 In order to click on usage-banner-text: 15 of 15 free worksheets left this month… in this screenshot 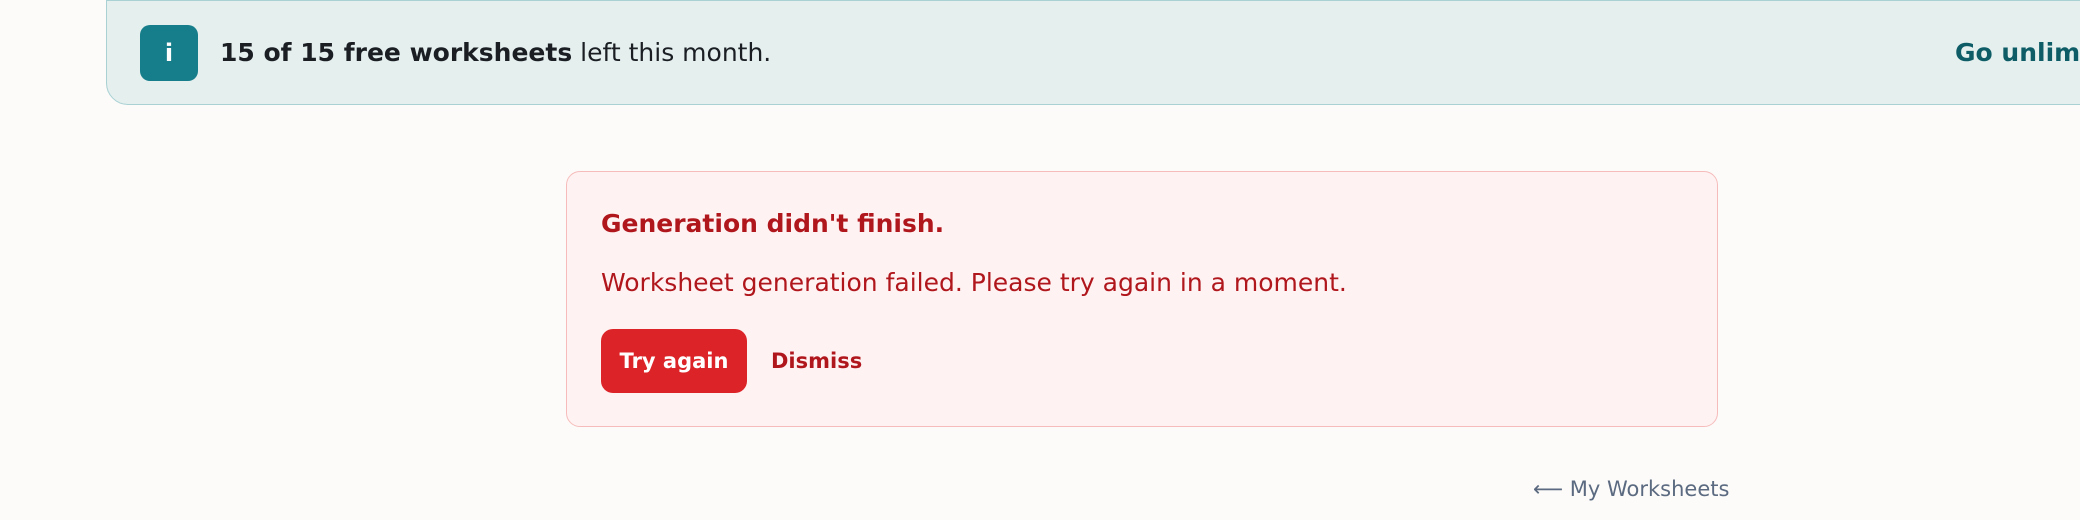, I will do `click(495, 53)`.